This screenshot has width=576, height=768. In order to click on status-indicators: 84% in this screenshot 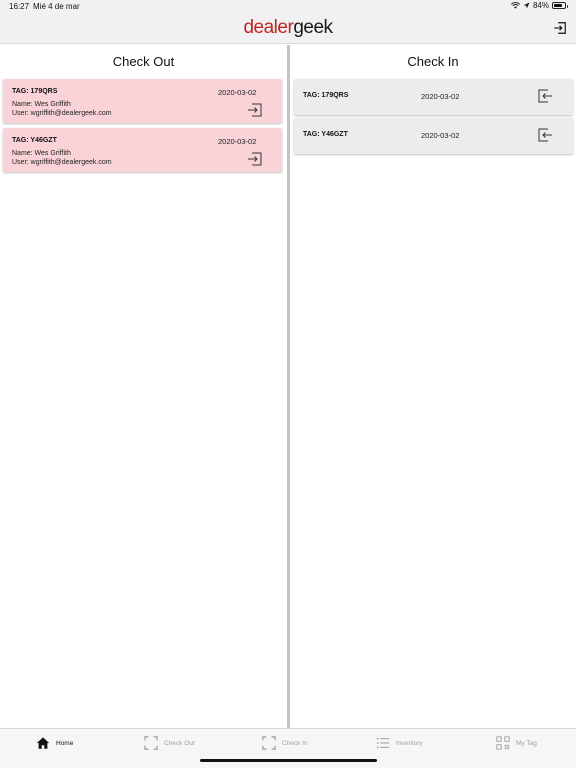, I will do `click(539, 5)`.